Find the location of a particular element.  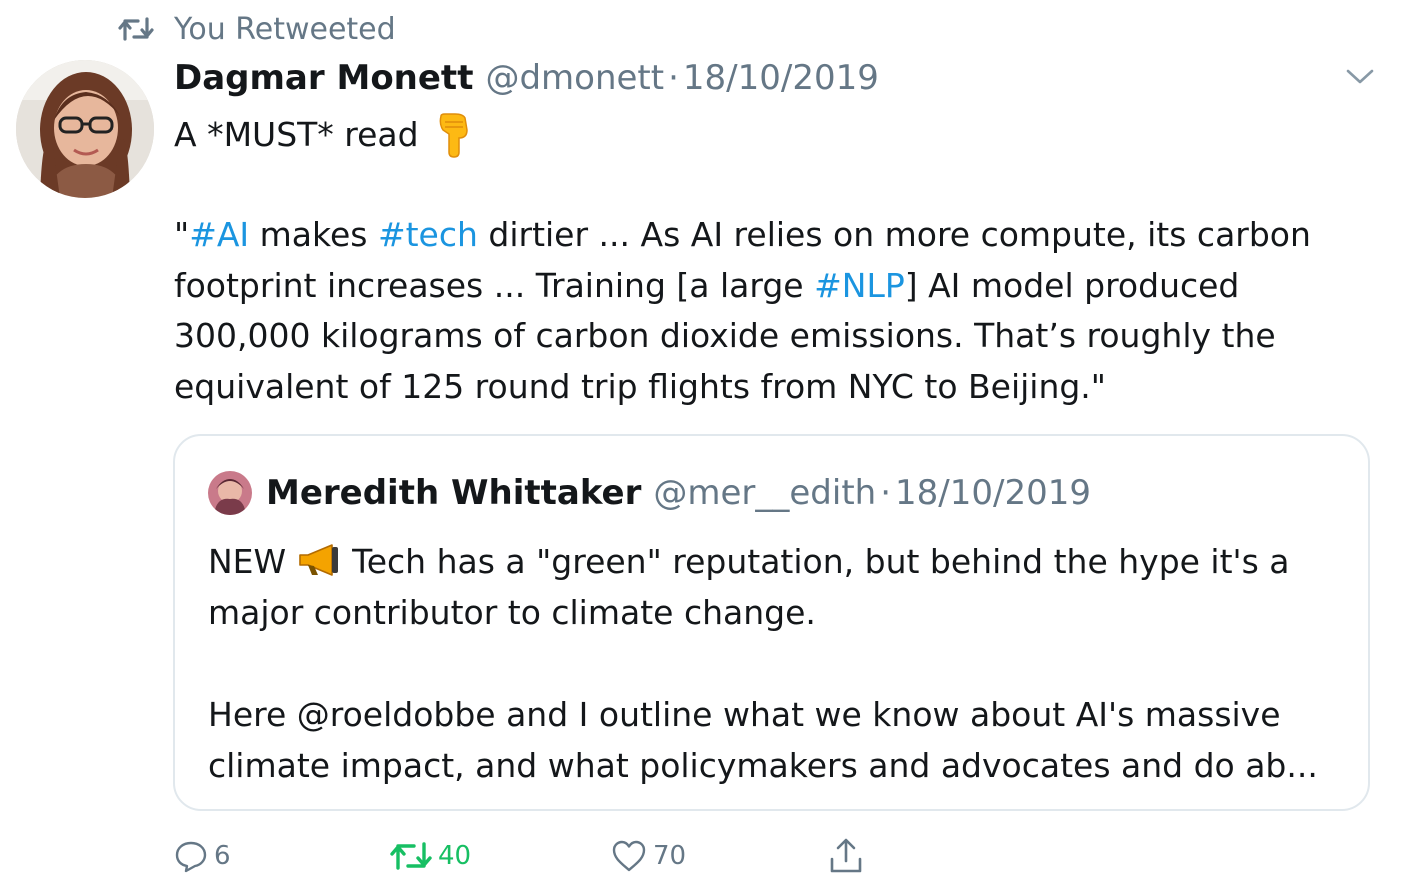

retweet-banner: You Retweeted is located at coordinates (257, 29).